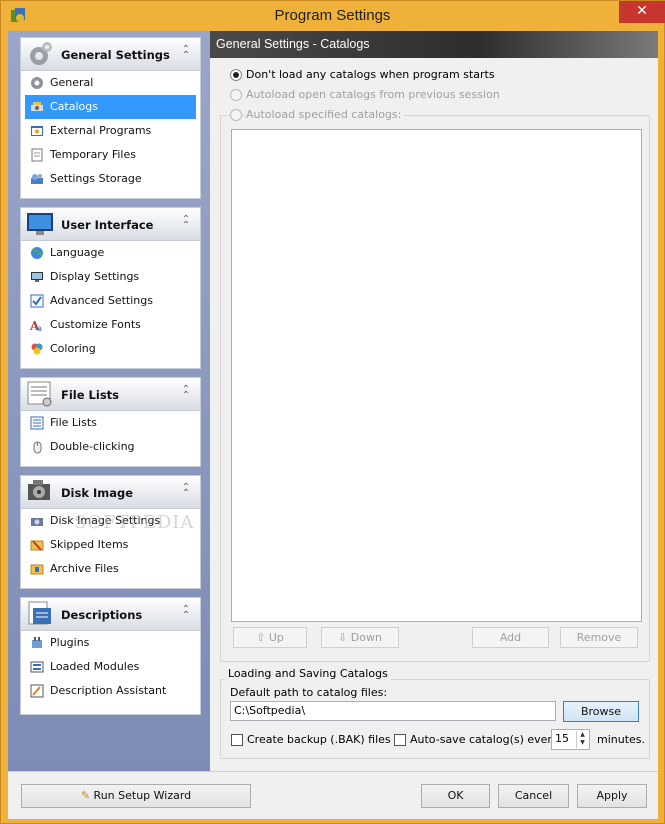 The width and height of the screenshot is (665, 824). I want to click on sidebar-item-label: Double-clicking, so click(92, 446).